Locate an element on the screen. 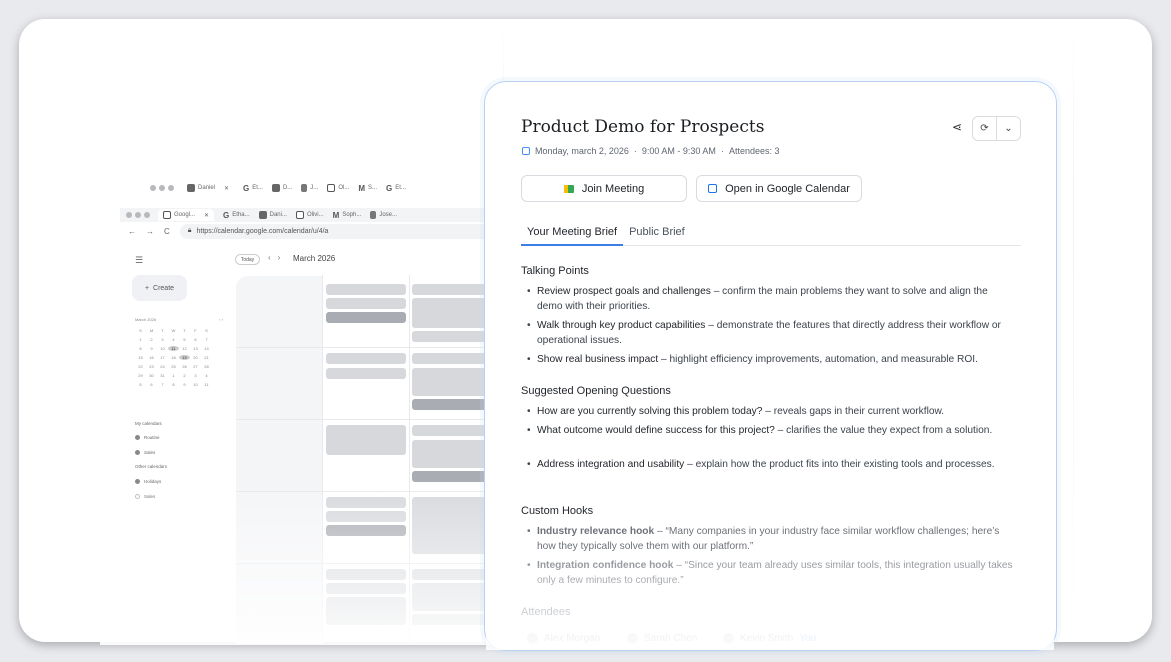  mini-date: 15 is located at coordinates (140, 357).